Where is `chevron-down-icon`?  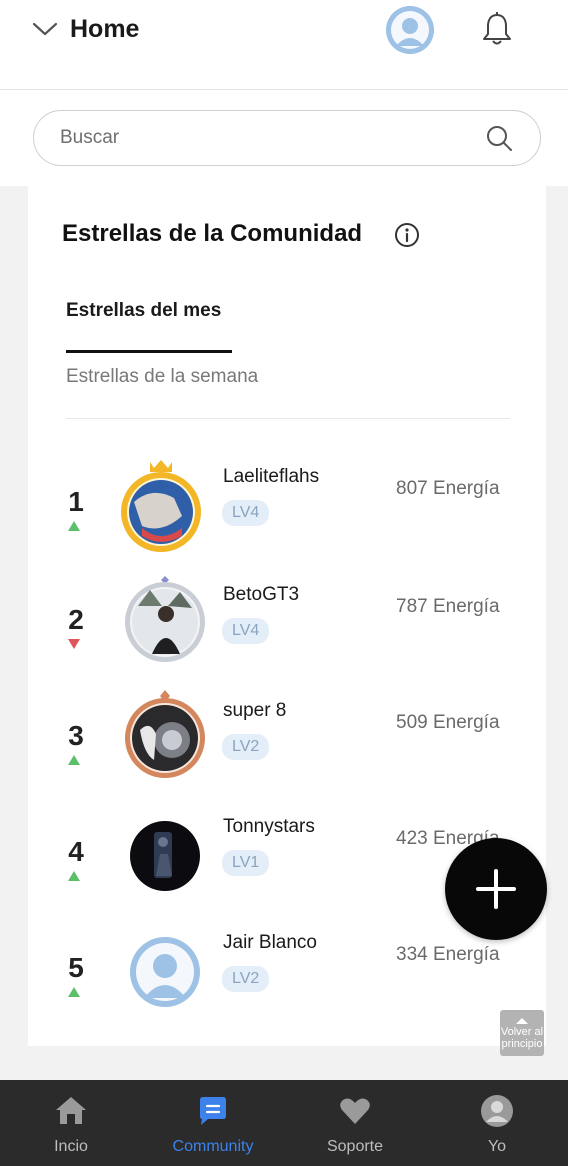
chevron-down-icon is located at coordinates (45, 29).